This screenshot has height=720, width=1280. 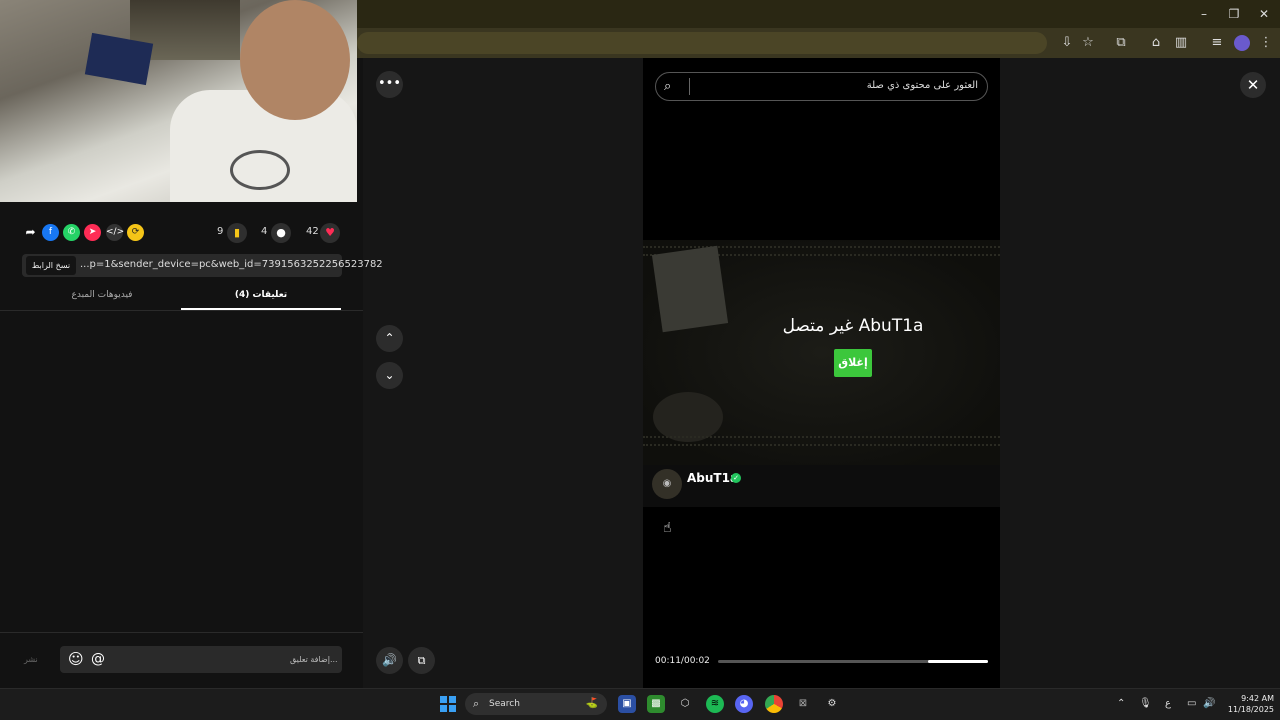 What do you see at coordinates (640, 704) in the screenshot?
I see `taskbar` at bounding box center [640, 704].